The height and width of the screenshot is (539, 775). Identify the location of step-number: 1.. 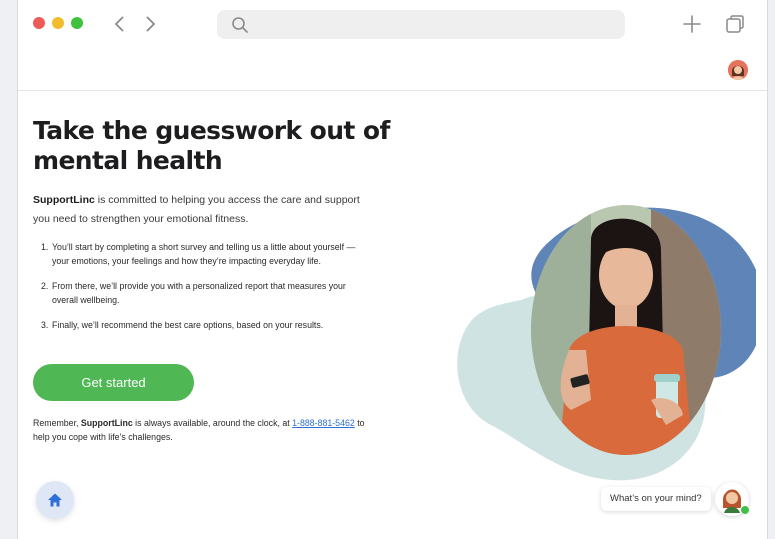
(45, 247).